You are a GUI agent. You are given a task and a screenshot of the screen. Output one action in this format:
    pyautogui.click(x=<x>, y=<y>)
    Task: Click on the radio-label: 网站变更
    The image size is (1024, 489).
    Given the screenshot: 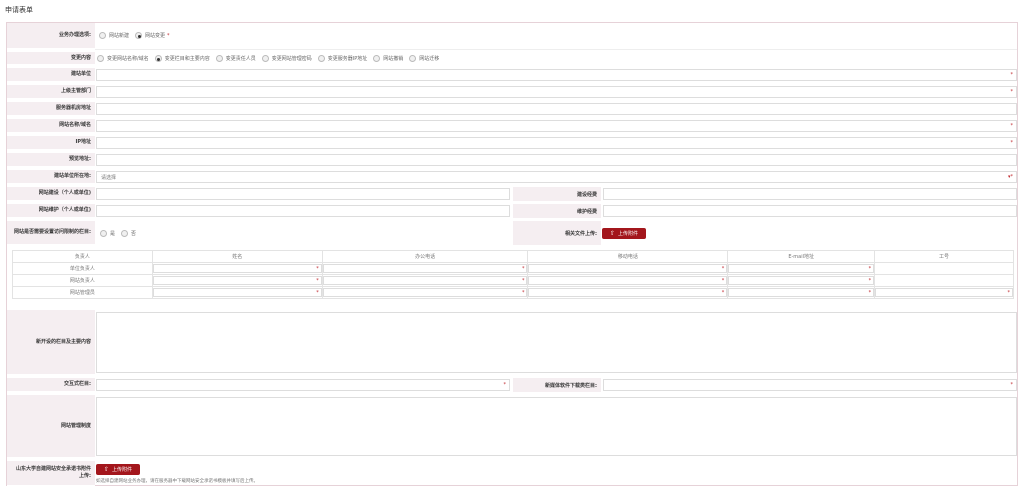 What is the action you would take?
    pyautogui.click(x=155, y=36)
    